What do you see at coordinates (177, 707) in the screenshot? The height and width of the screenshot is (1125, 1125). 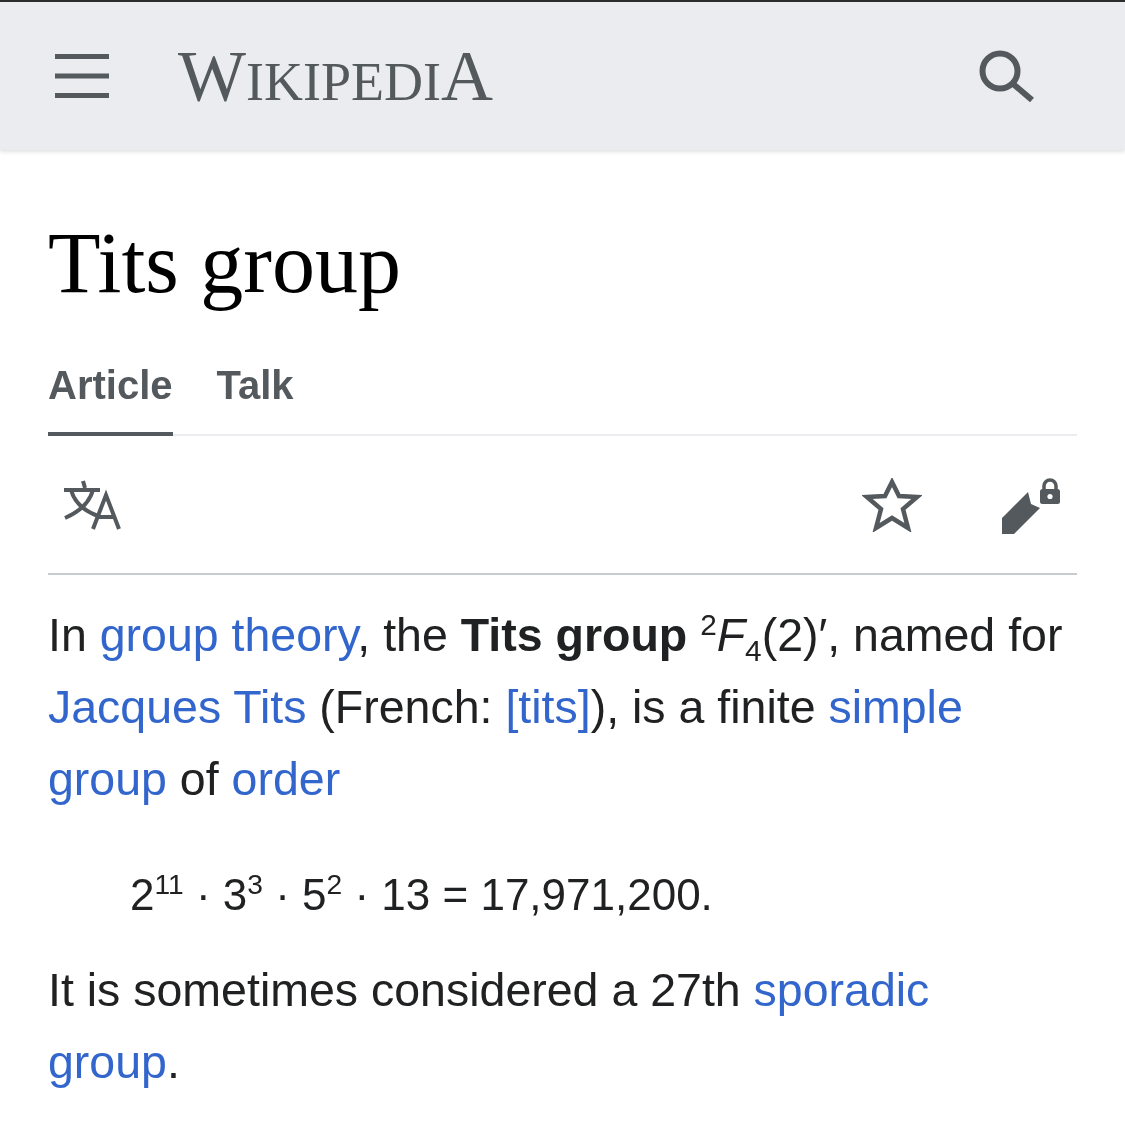 I see `link: Jacques Tits` at bounding box center [177, 707].